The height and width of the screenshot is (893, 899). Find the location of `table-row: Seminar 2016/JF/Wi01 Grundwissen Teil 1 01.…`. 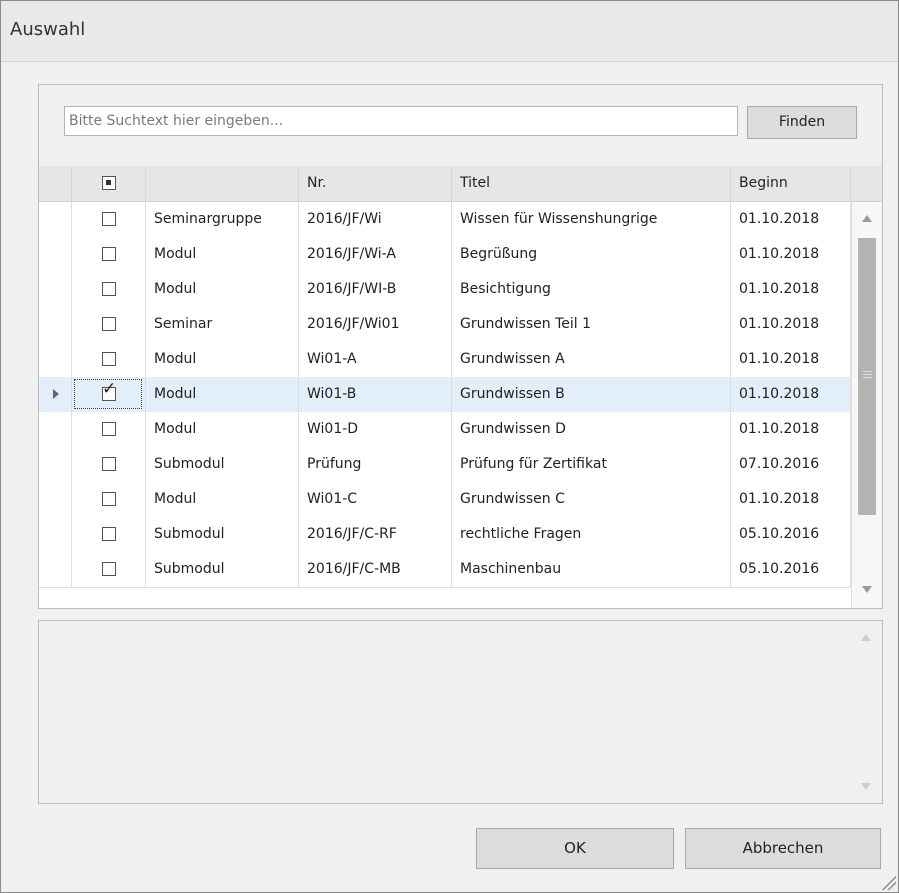

table-row: Seminar 2016/JF/Wi01 Grundwissen Teil 1 01.… is located at coordinates (460, 325).